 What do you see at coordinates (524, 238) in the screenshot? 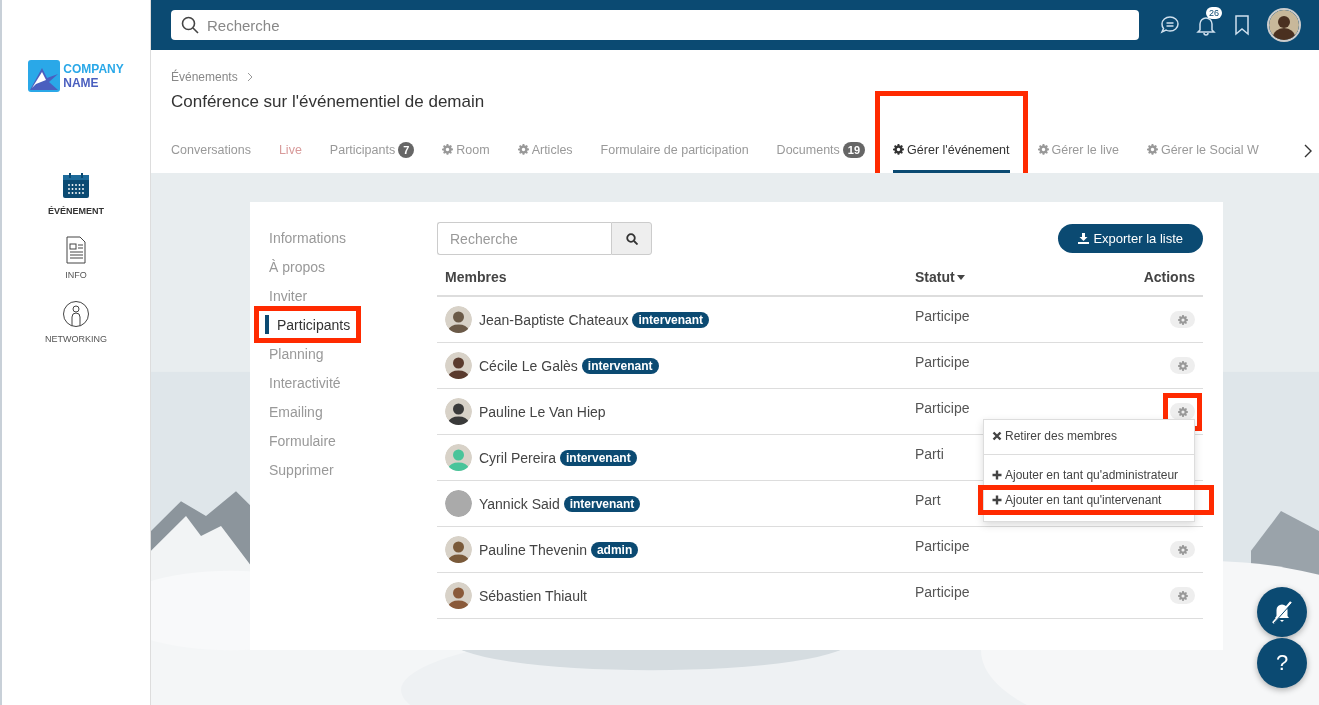
I see `member-search-field: Recherche` at bounding box center [524, 238].